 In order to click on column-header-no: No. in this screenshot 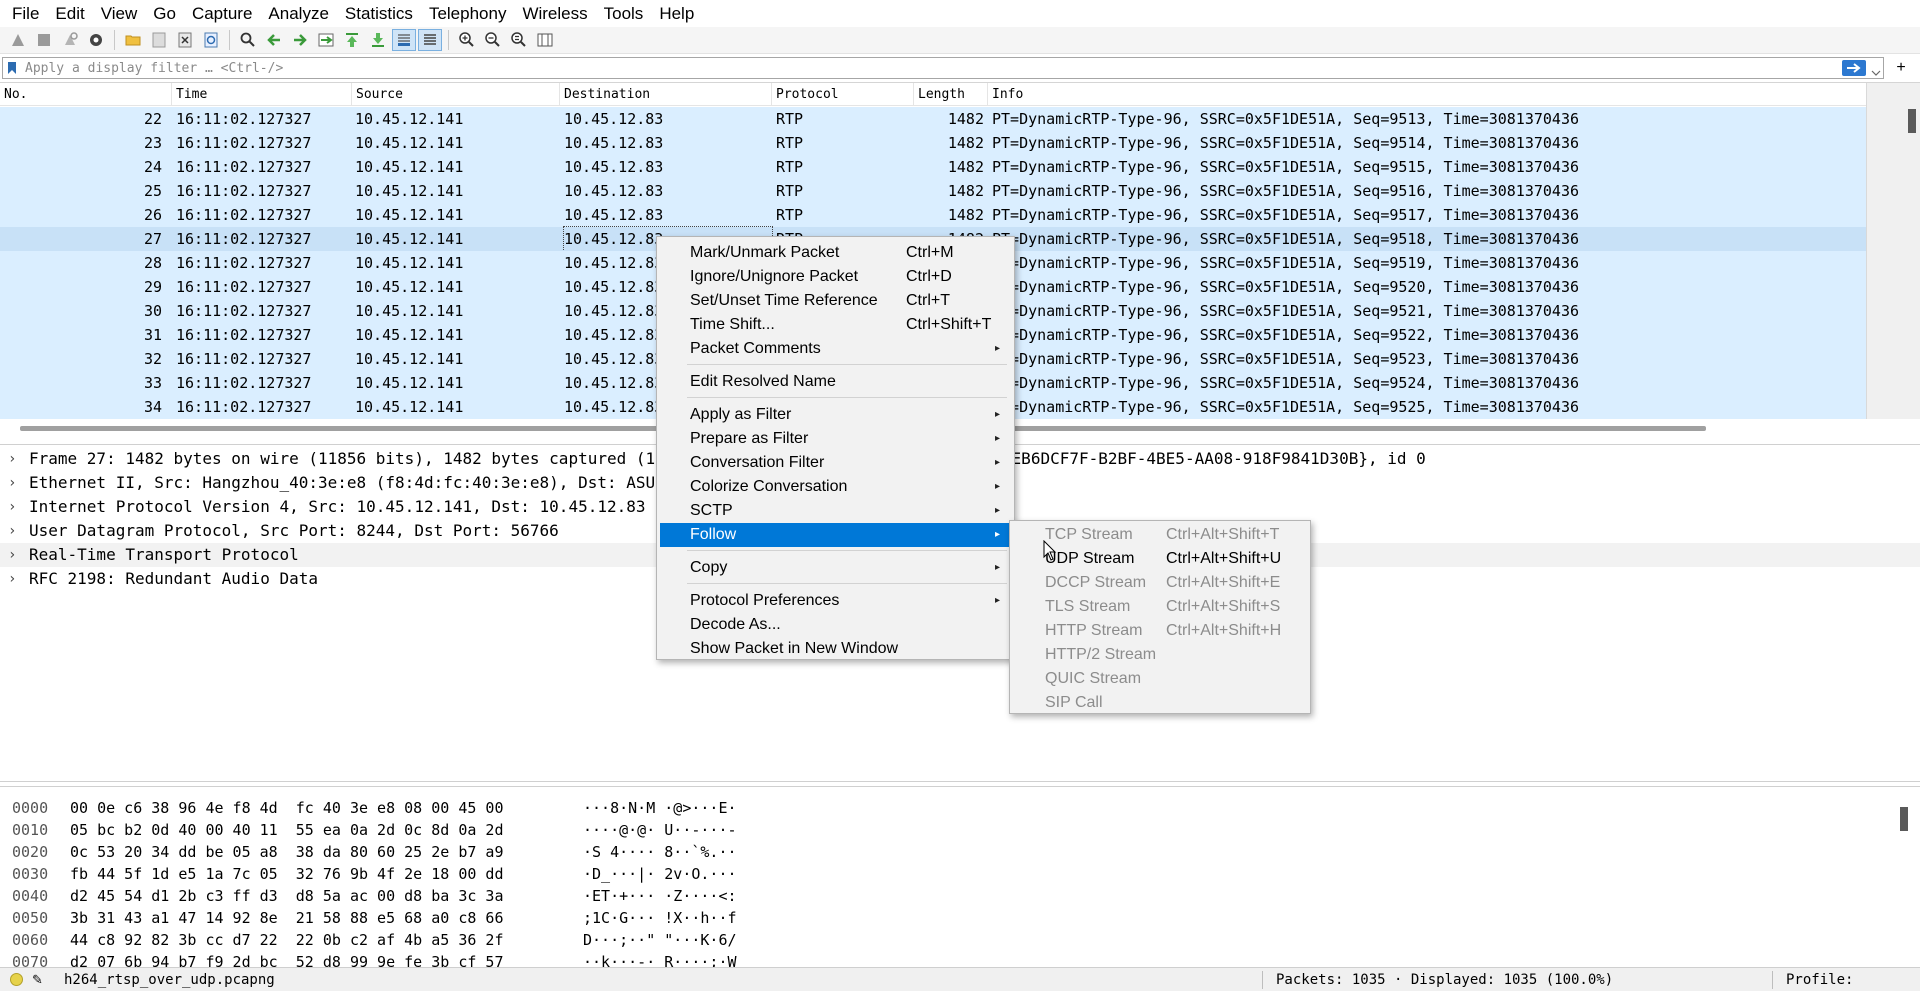, I will do `click(86, 94)`.